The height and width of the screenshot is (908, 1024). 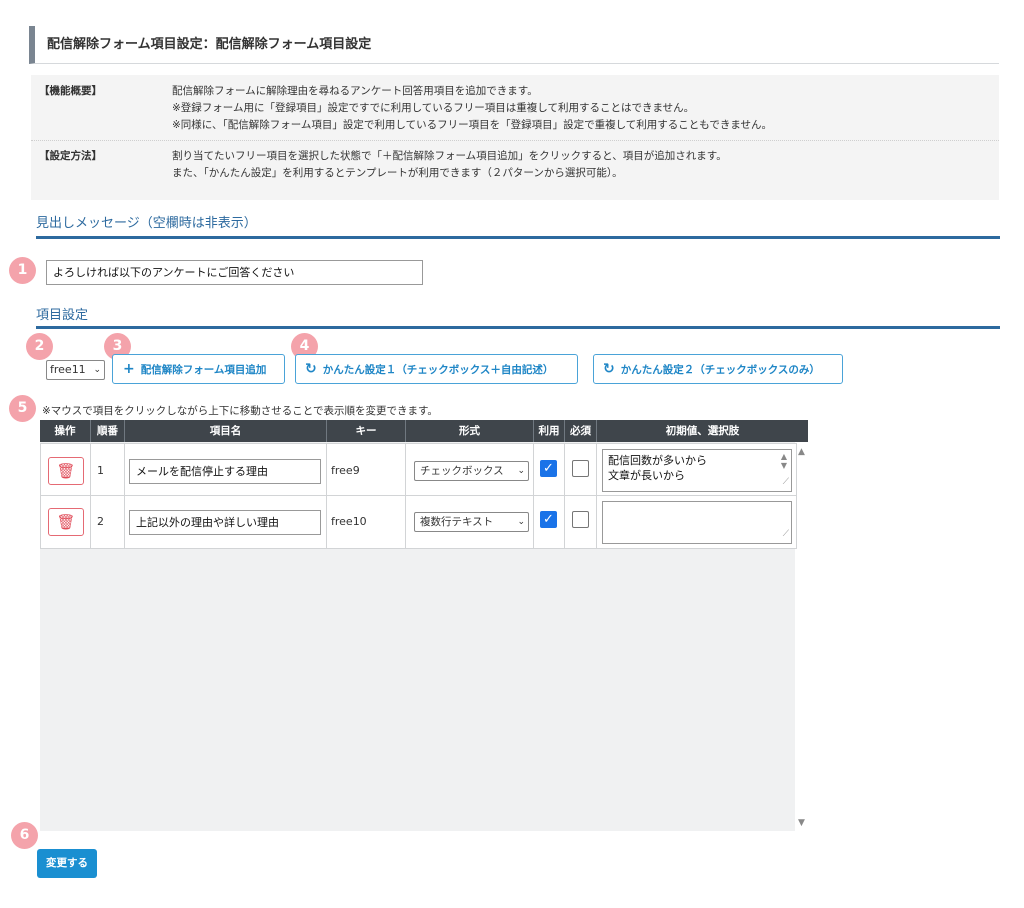 What do you see at coordinates (366, 431) in the screenshot?
I see `header-key: キー` at bounding box center [366, 431].